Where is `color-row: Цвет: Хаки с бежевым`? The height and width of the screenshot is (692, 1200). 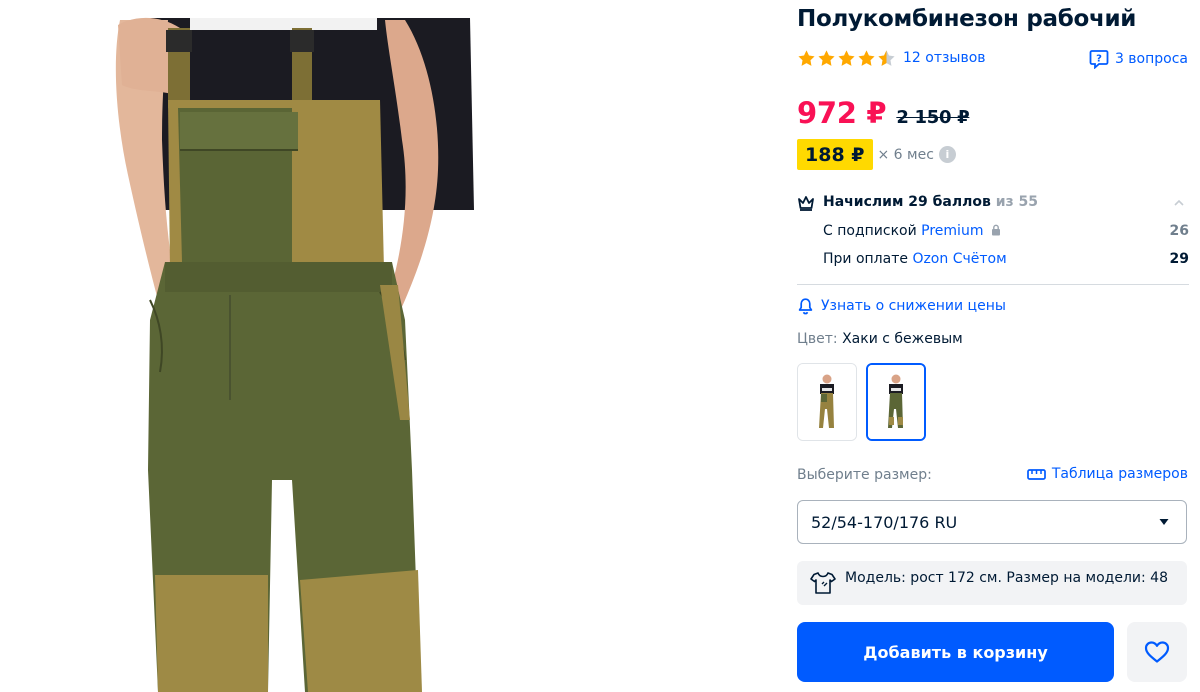
color-row: Цвет: Хаки с бежевым is located at coordinates (880, 339).